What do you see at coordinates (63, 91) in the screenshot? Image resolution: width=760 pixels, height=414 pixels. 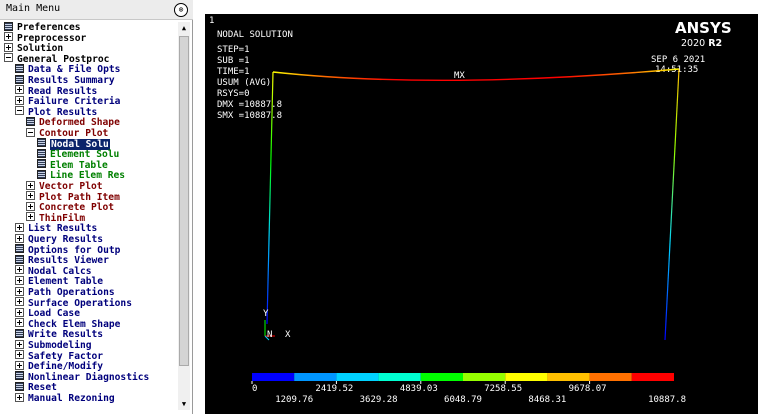 I see `menu-item-label: Read Results` at bounding box center [63, 91].